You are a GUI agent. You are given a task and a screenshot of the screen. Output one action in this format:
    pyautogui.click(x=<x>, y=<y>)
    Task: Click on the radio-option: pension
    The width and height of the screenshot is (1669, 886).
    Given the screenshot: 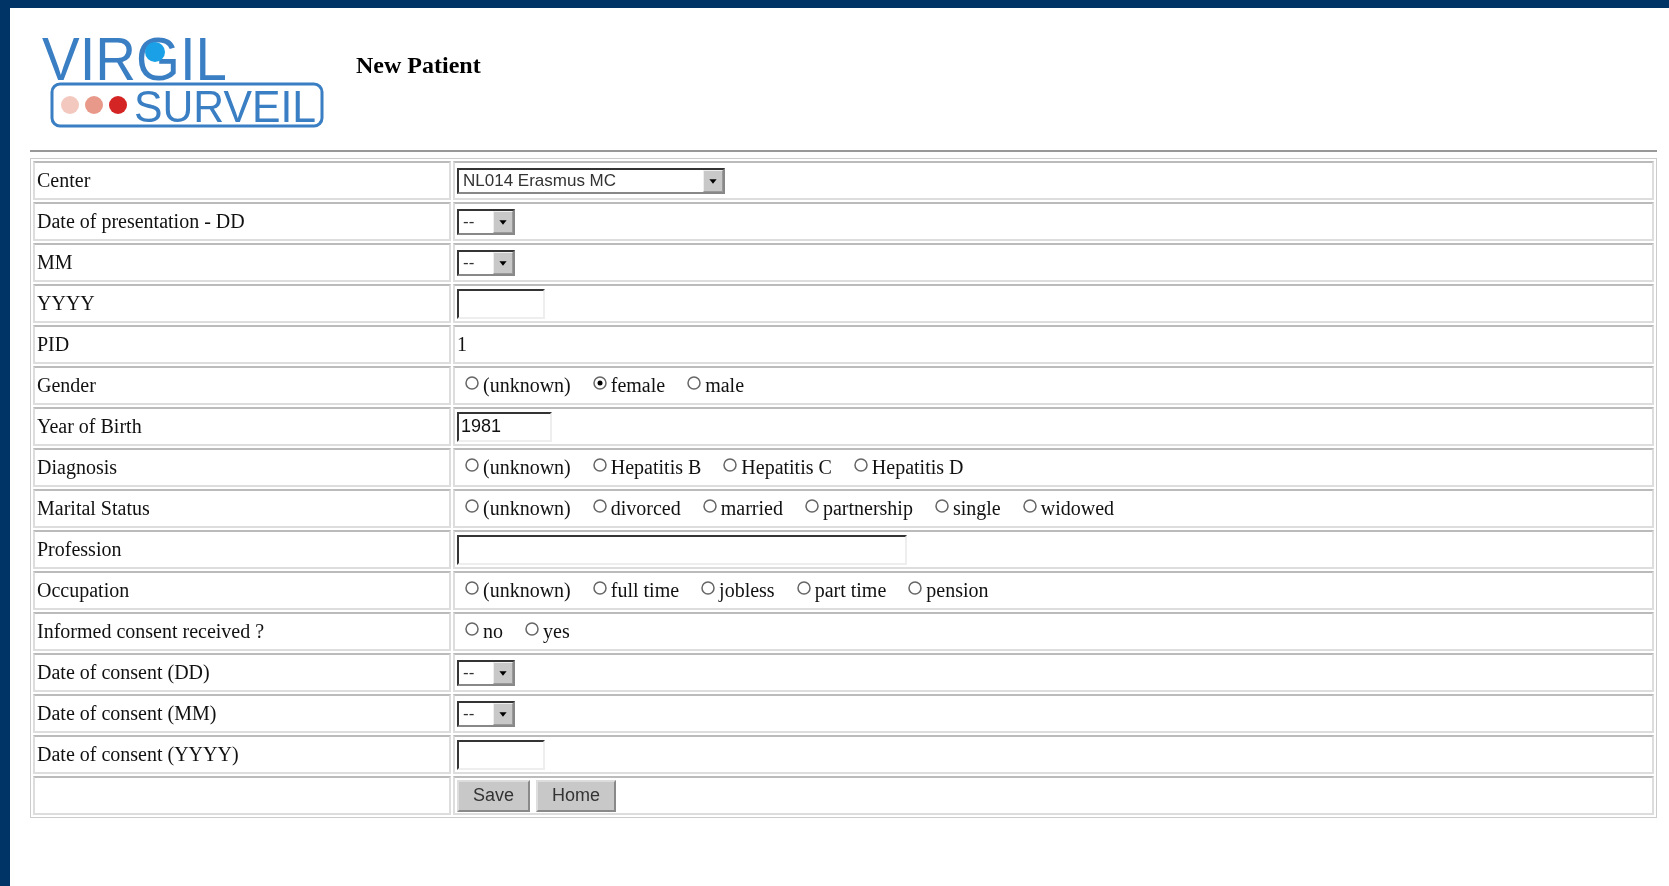 What is the action you would take?
    pyautogui.click(x=948, y=590)
    